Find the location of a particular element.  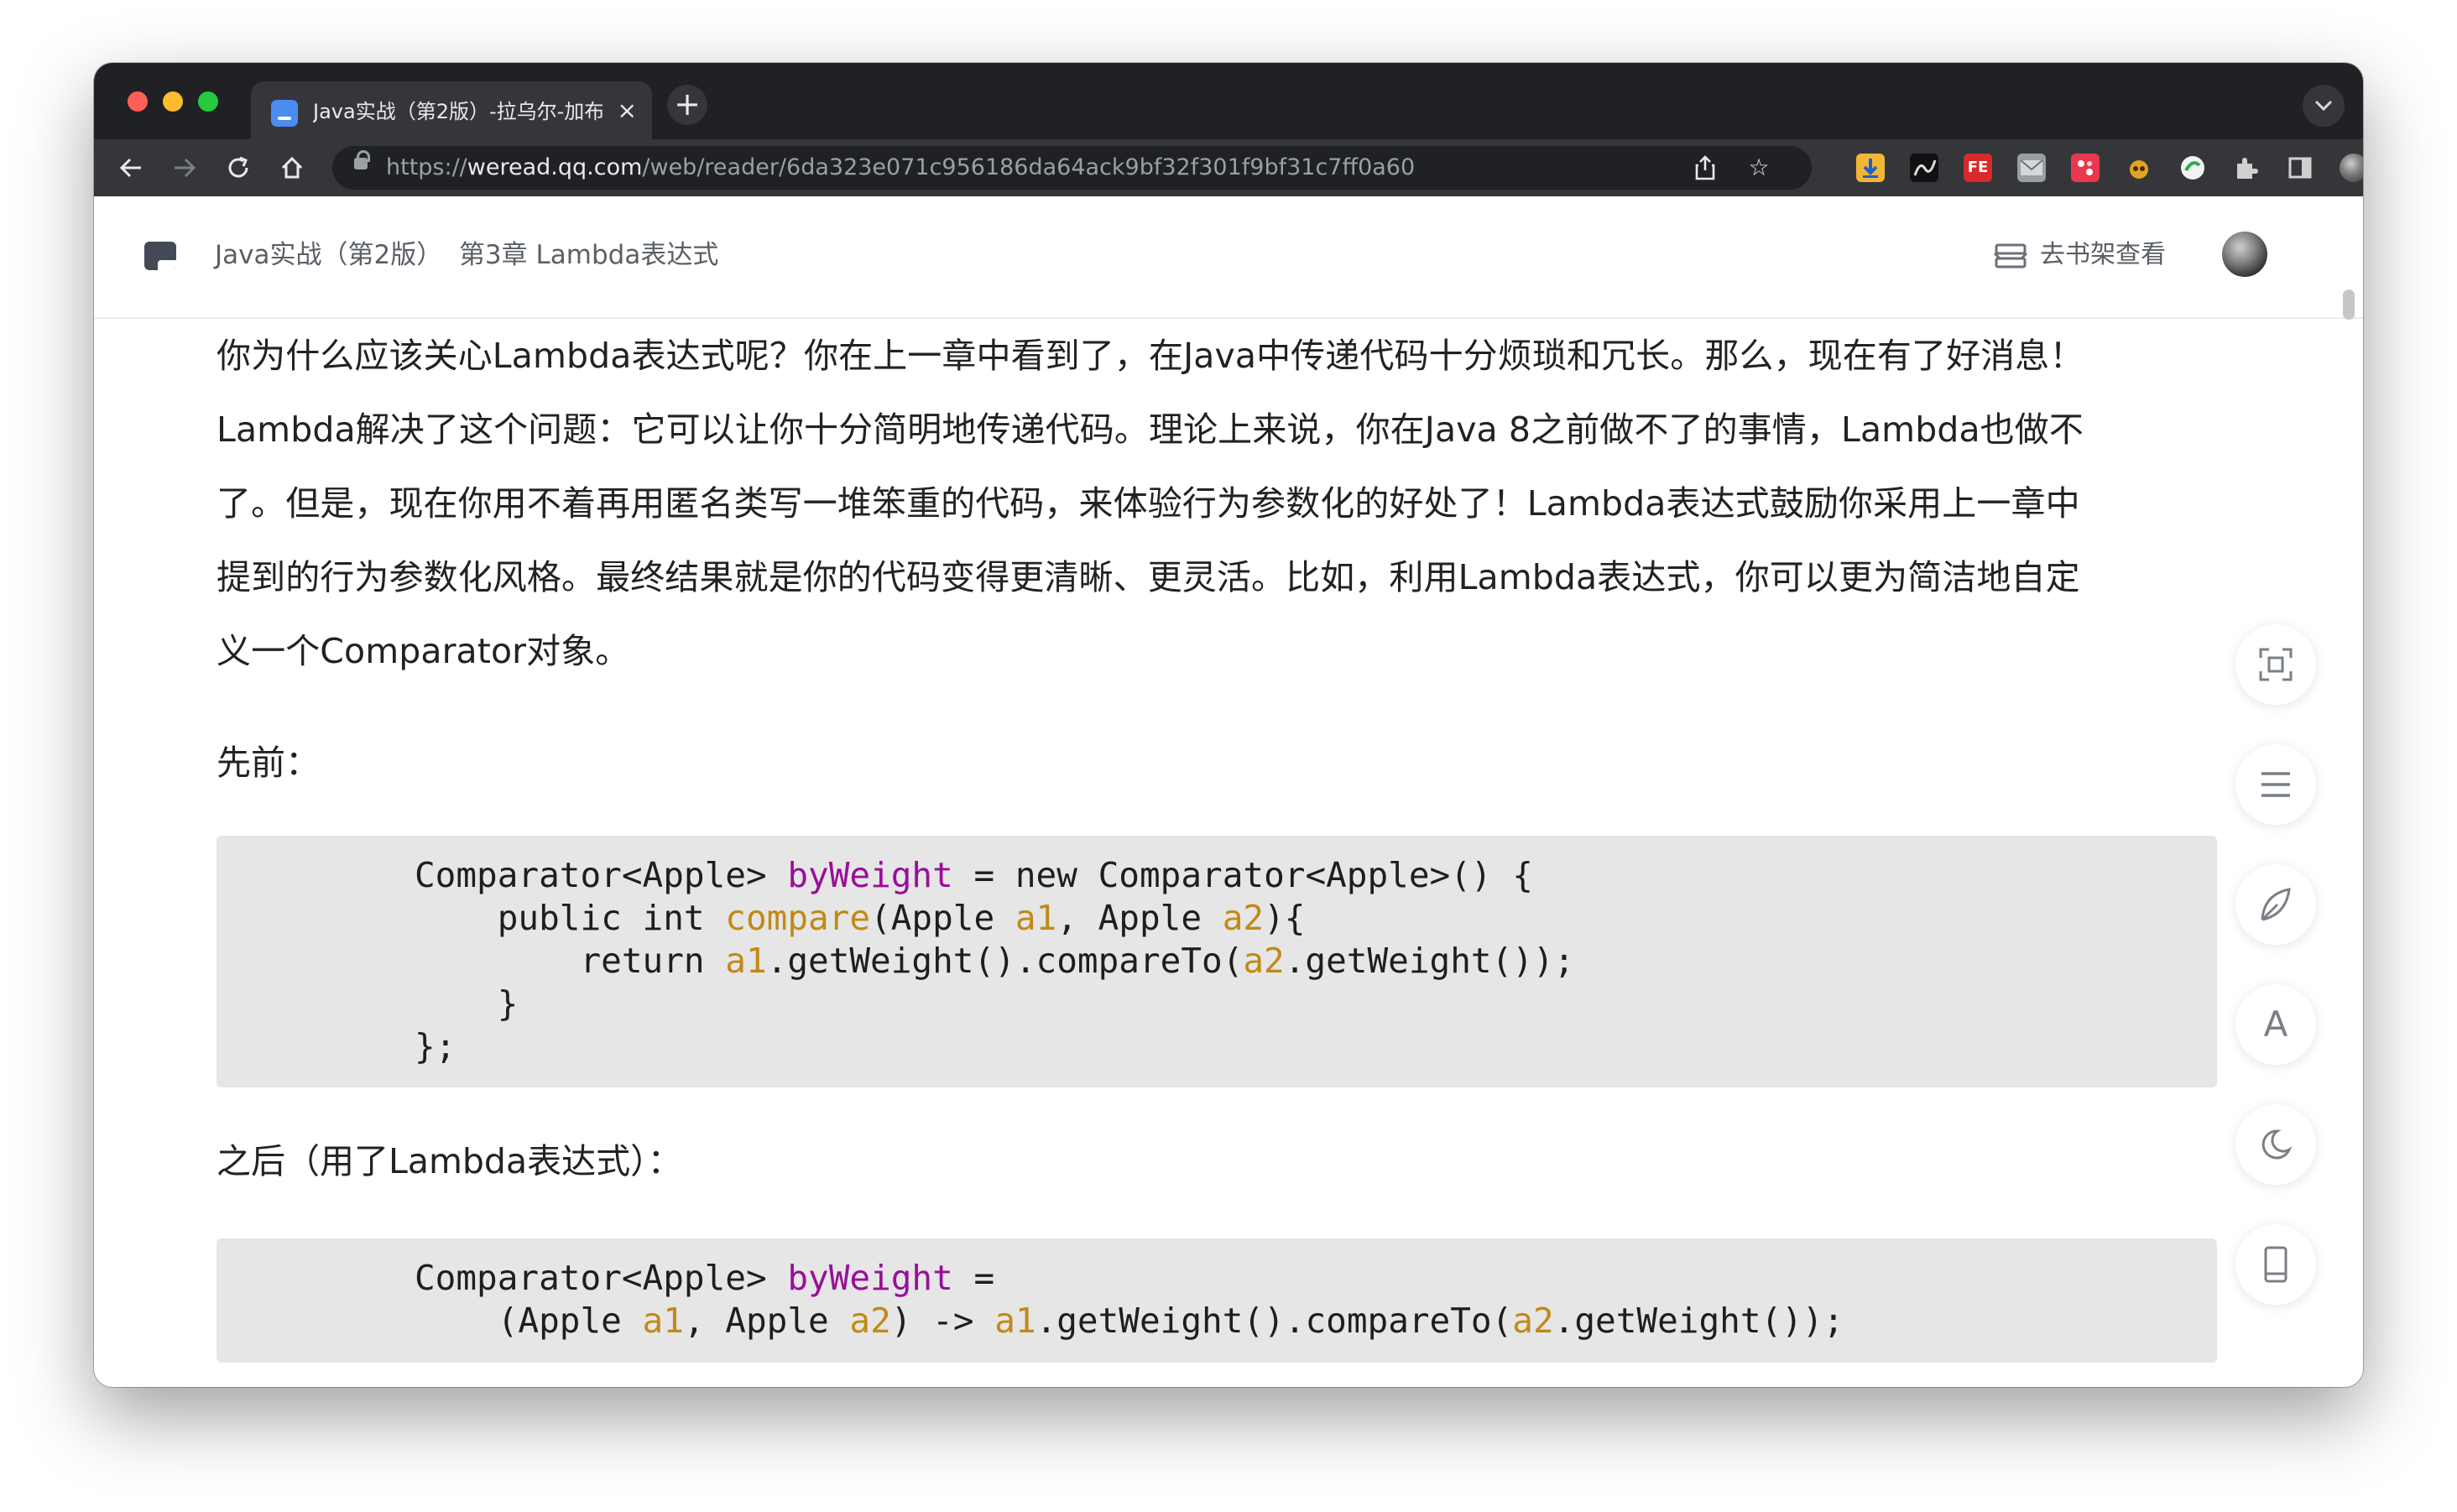

forward-arrow-icon is located at coordinates (185, 168).